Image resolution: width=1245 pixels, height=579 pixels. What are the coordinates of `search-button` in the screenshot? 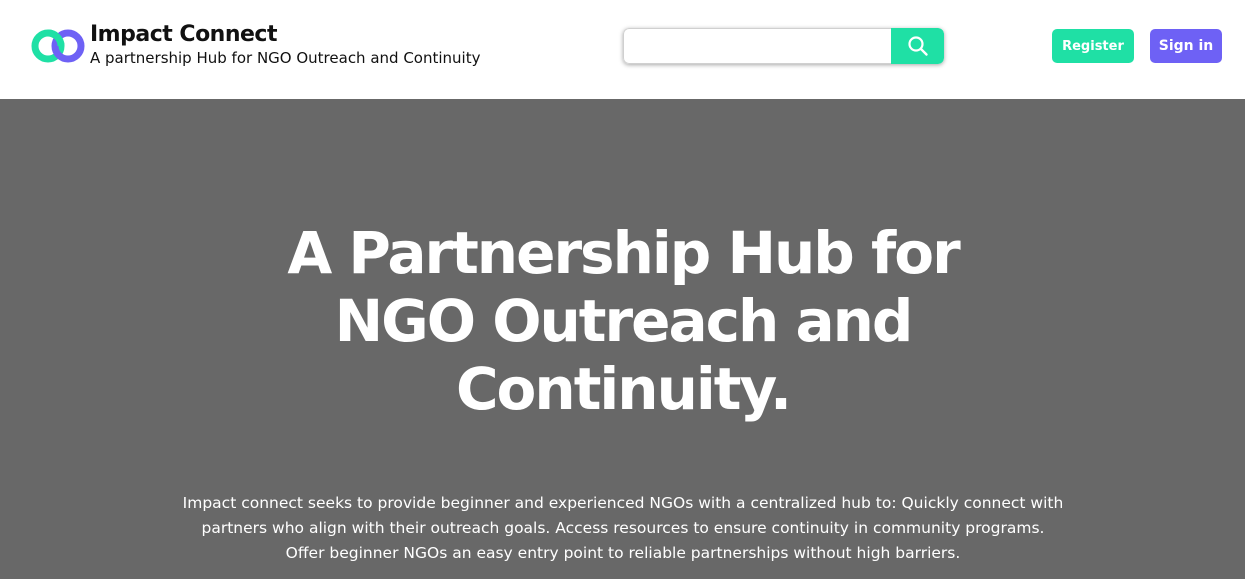 It's located at (917, 46).